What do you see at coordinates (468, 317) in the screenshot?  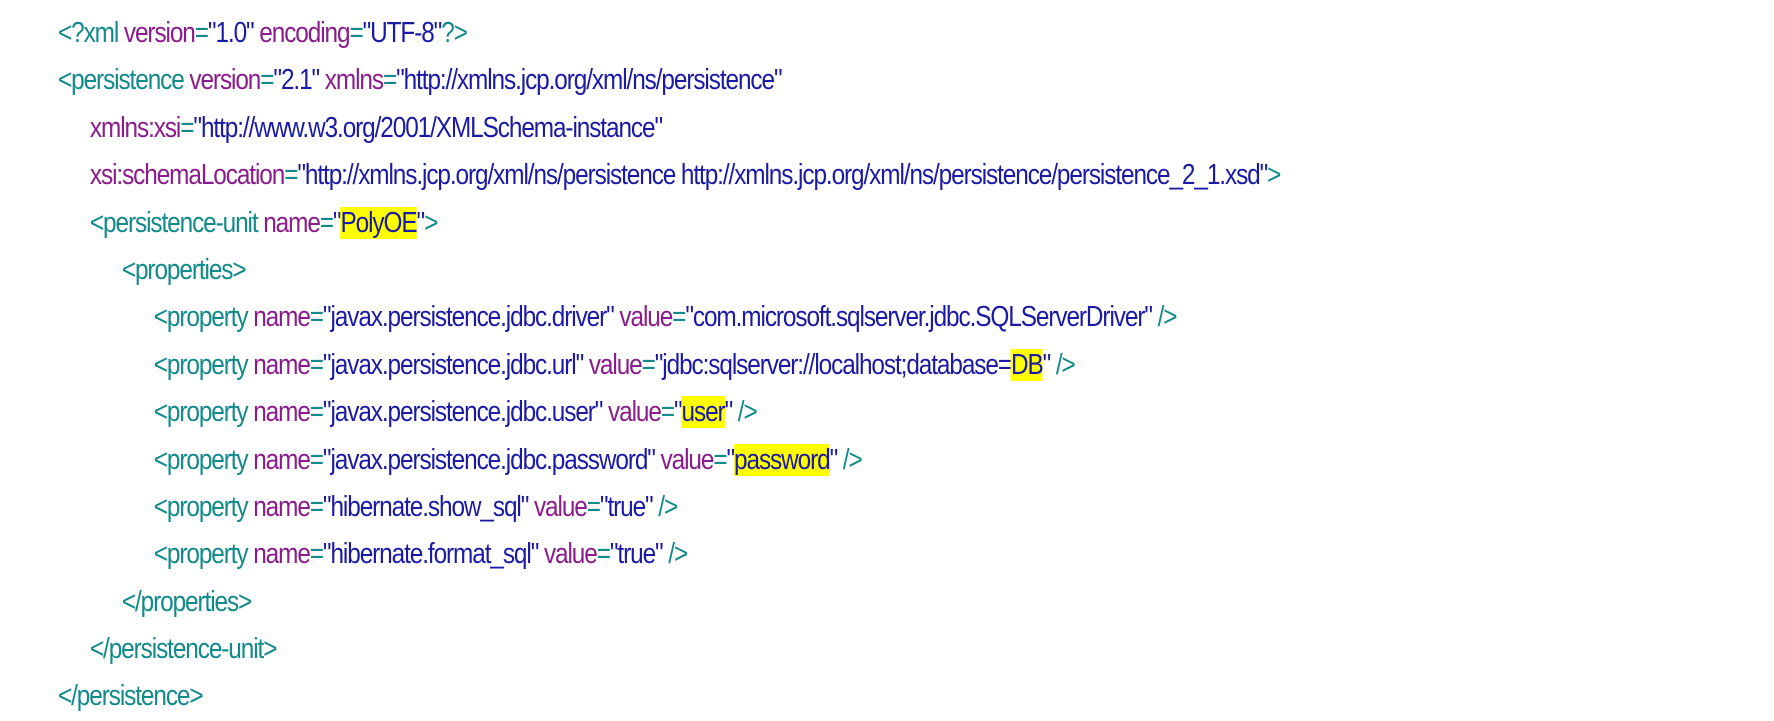 I see `attribute-value-token: "javax.persistence.jdbc.driver"` at bounding box center [468, 317].